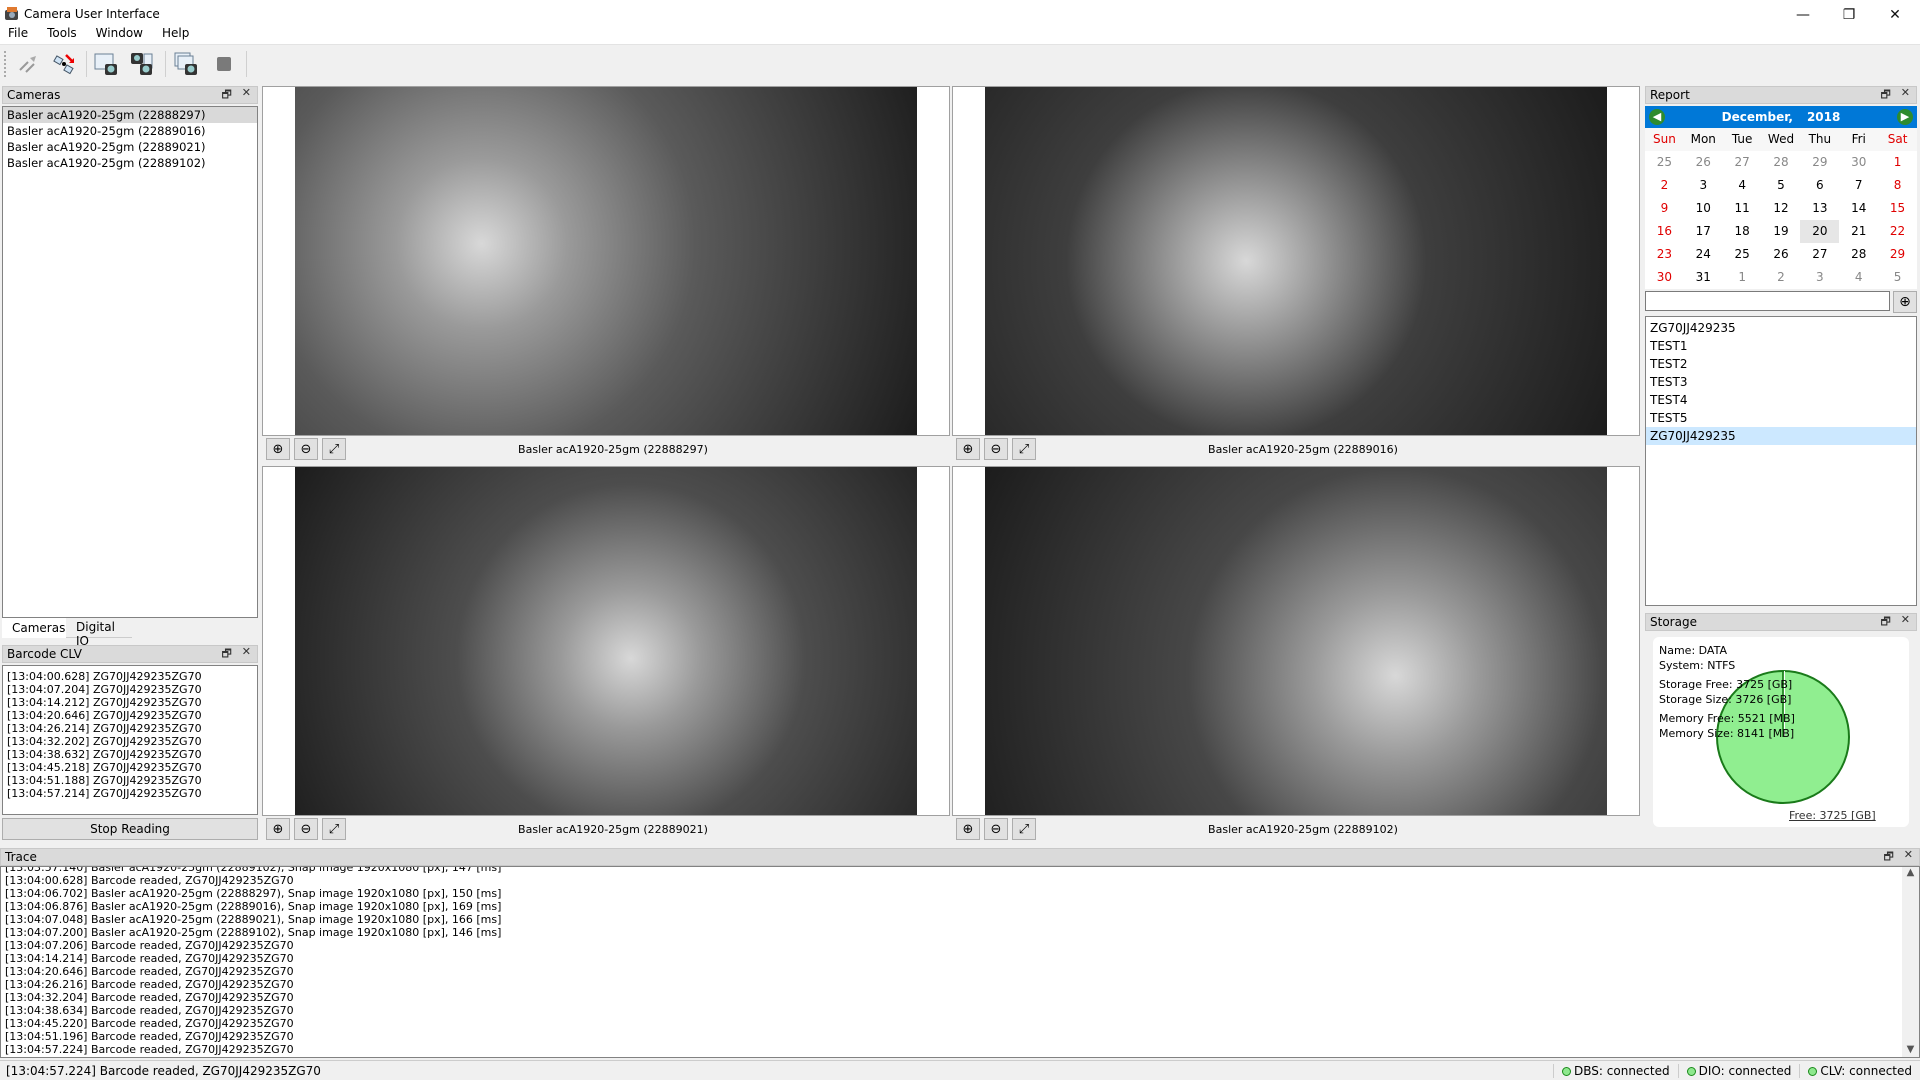 This screenshot has width=1920, height=1080. I want to click on stop-reading-button: Stop Reading, so click(130, 829).